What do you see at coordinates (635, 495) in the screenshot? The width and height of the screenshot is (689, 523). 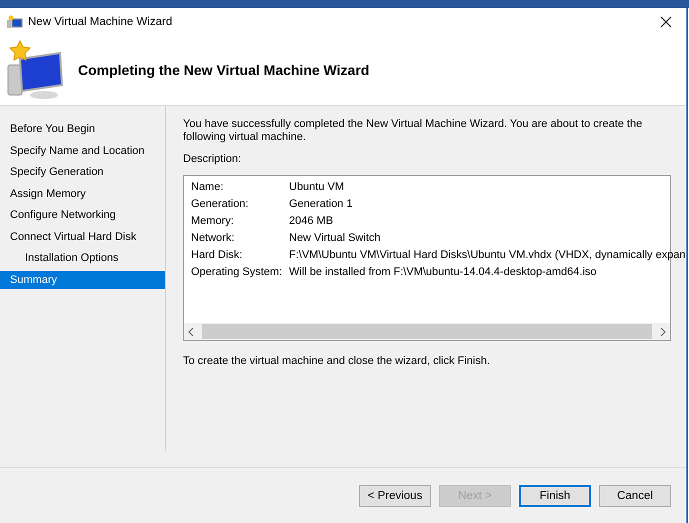 I see `wizard-button: Cancel` at bounding box center [635, 495].